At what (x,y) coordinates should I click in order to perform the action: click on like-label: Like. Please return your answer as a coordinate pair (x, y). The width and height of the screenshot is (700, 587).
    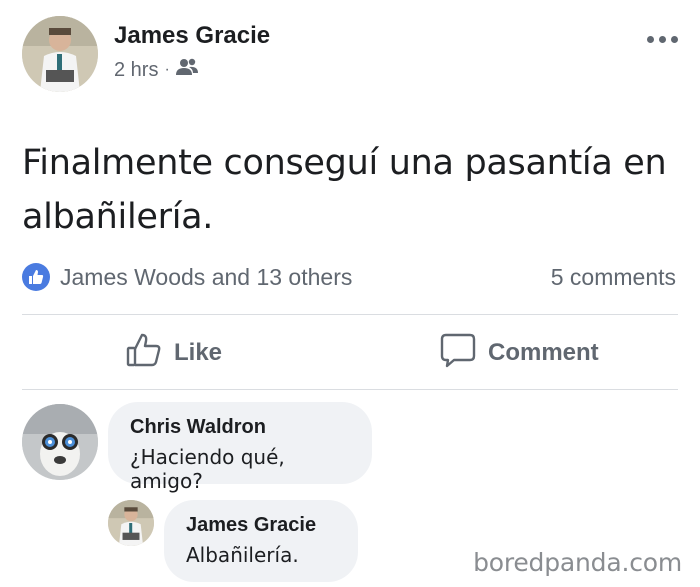
    Looking at the image, I should click on (198, 352).